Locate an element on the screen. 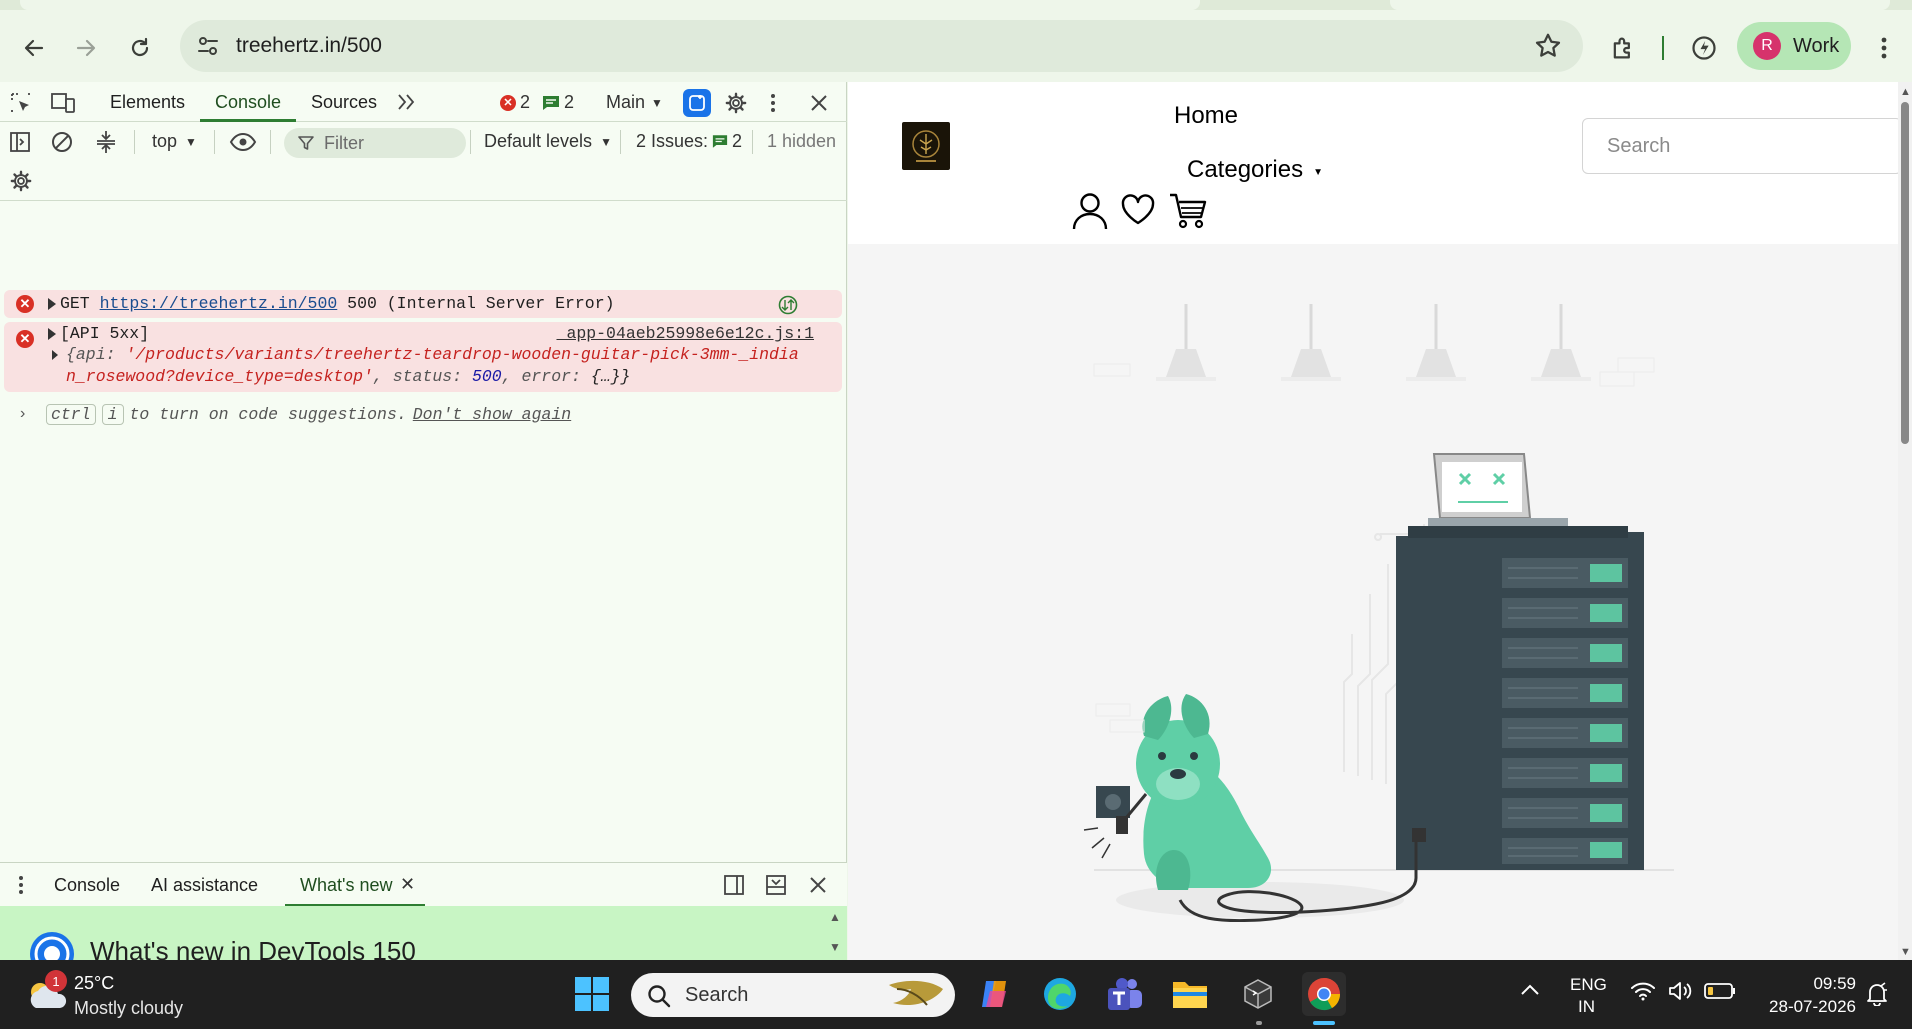  search-icon is located at coordinates (659, 996).